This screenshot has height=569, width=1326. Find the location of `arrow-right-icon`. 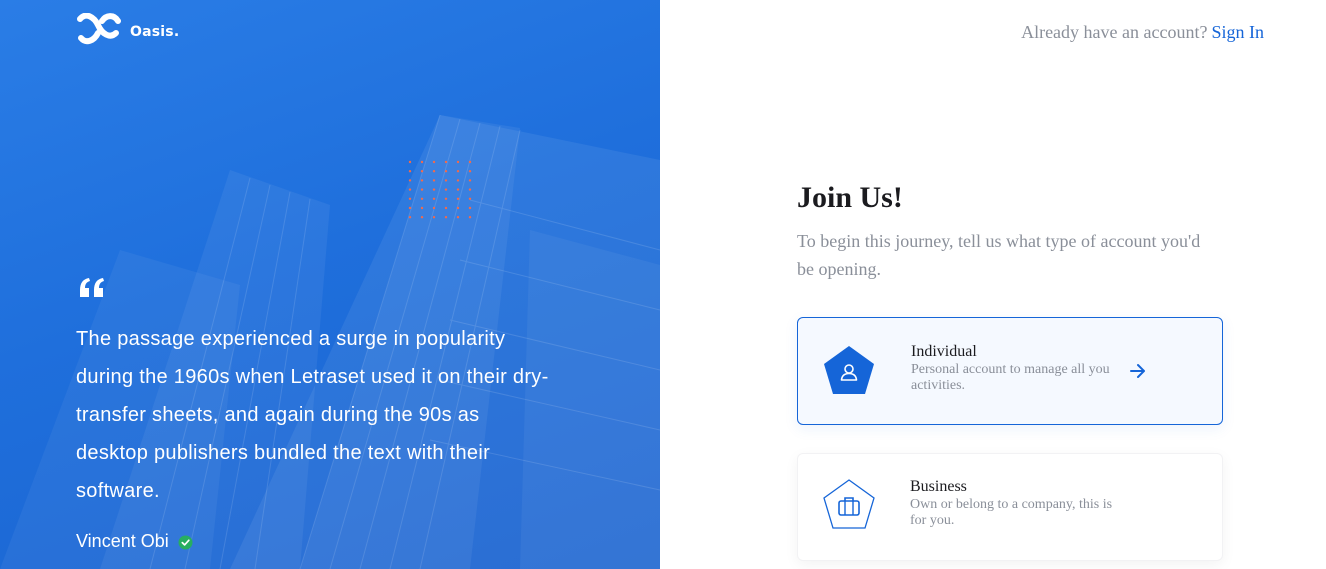

arrow-right-icon is located at coordinates (1137, 371).